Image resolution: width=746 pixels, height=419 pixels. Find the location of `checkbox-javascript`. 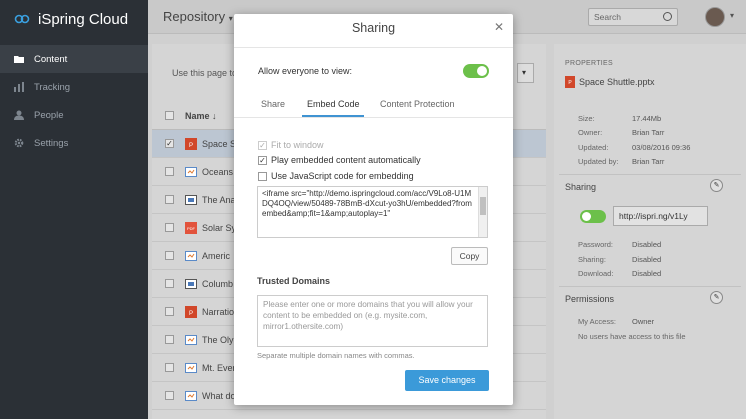

checkbox-javascript is located at coordinates (262, 176).